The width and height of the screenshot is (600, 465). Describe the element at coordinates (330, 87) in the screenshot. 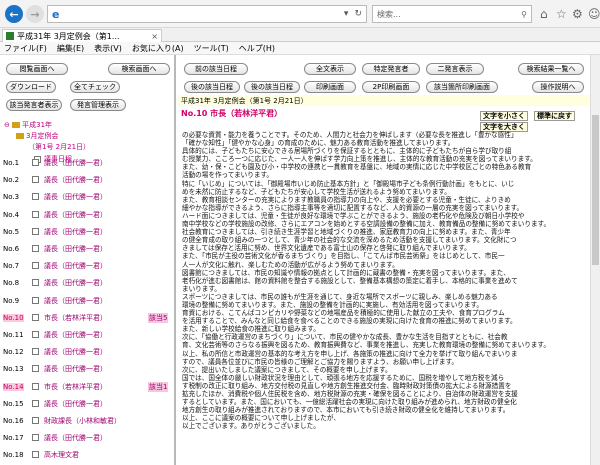

I see `print-screen-button: 印刷画面` at that location.